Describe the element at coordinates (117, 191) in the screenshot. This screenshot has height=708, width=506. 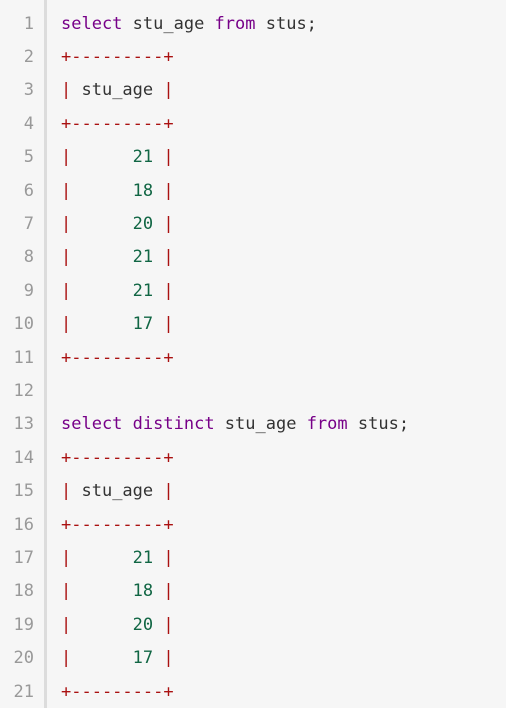
I see `line-code: | 18 |` at that location.